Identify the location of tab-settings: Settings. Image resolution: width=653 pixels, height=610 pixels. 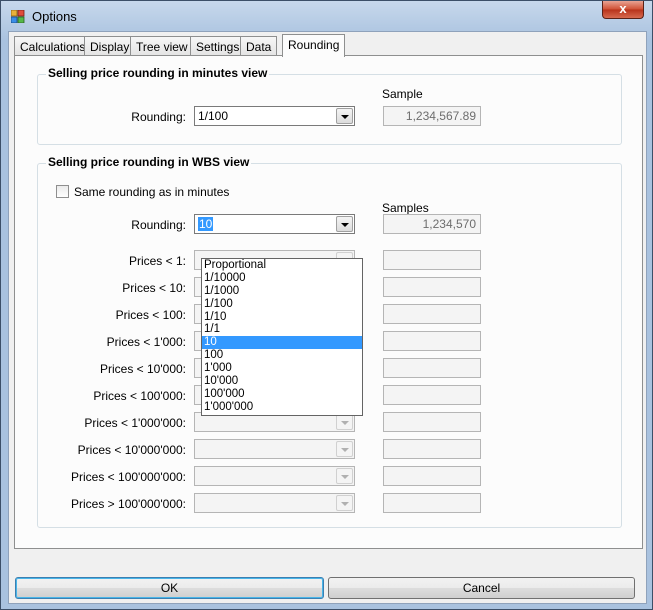
(218, 46).